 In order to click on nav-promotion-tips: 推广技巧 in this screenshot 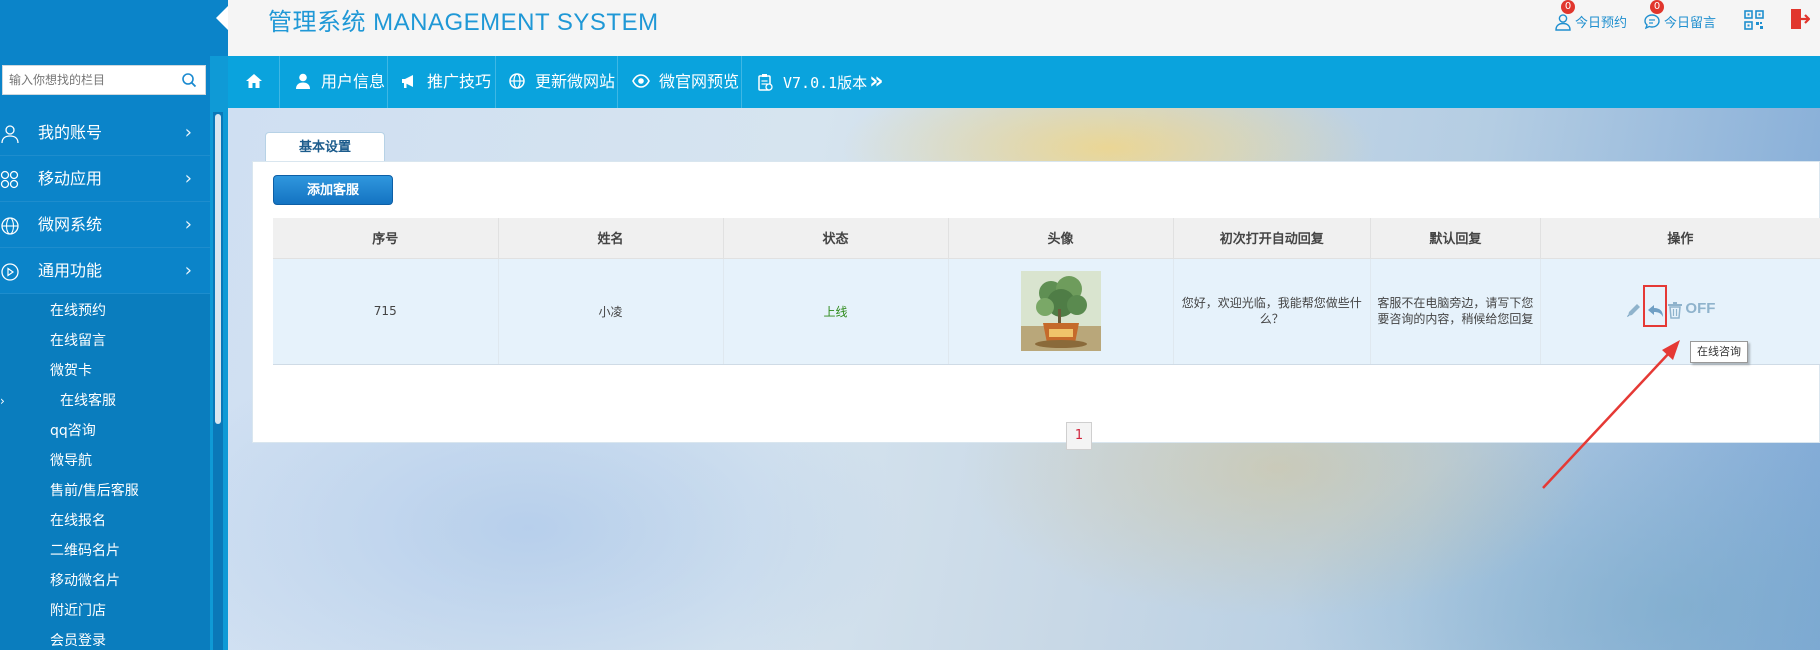, I will do `click(442, 82)`.